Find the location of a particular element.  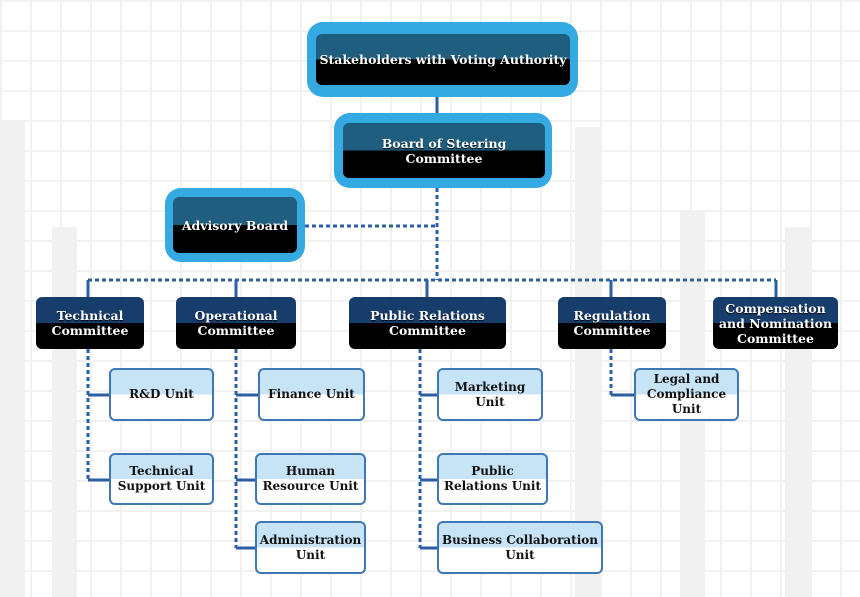

node-label: Administration Unit is located at coordinates (310, 547).